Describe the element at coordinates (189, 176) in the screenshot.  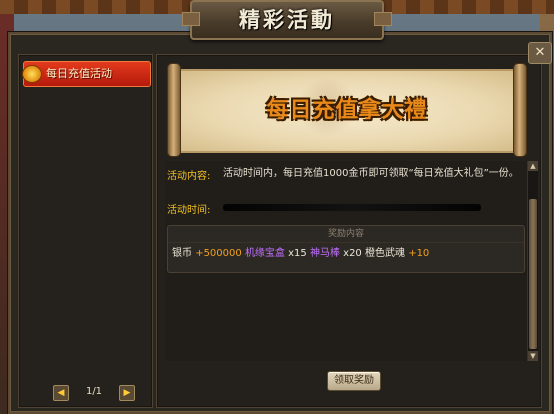
I see `content-label: 活动内容:` at that location.